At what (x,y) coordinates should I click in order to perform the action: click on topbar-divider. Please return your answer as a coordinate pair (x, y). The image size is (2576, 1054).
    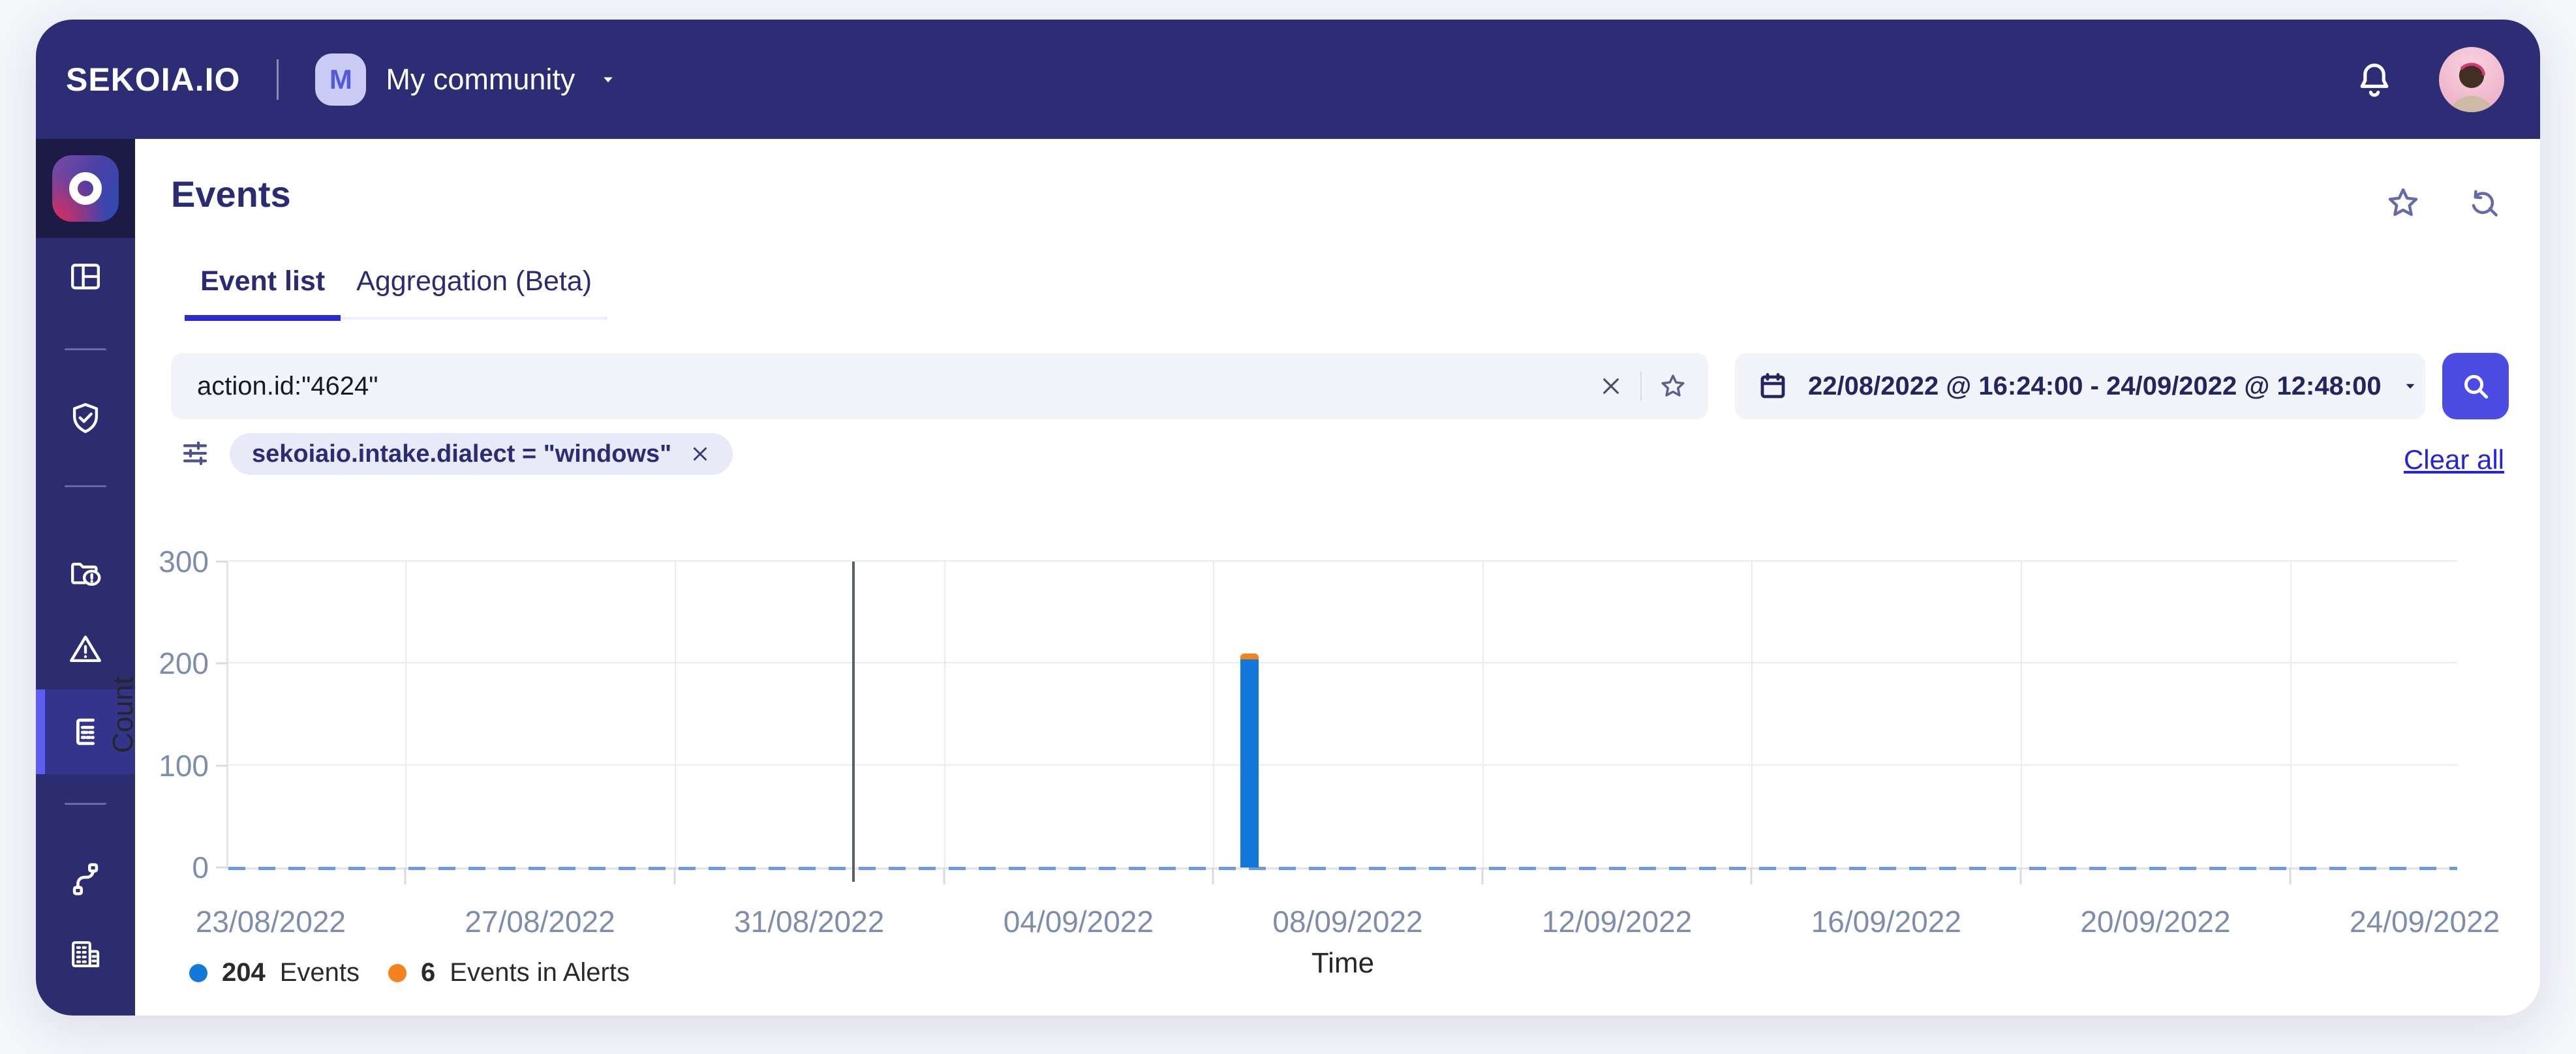
    Looking at the image, I should click on (278, 79).